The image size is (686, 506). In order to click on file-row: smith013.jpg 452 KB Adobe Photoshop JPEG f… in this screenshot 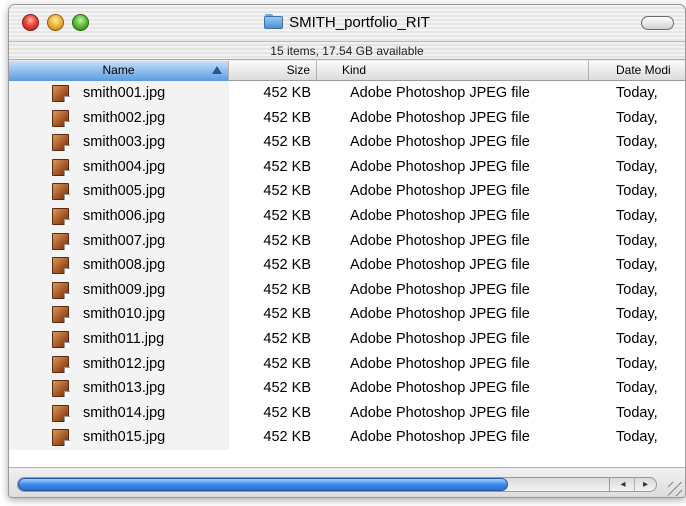, I will do `click(347, 388)`.